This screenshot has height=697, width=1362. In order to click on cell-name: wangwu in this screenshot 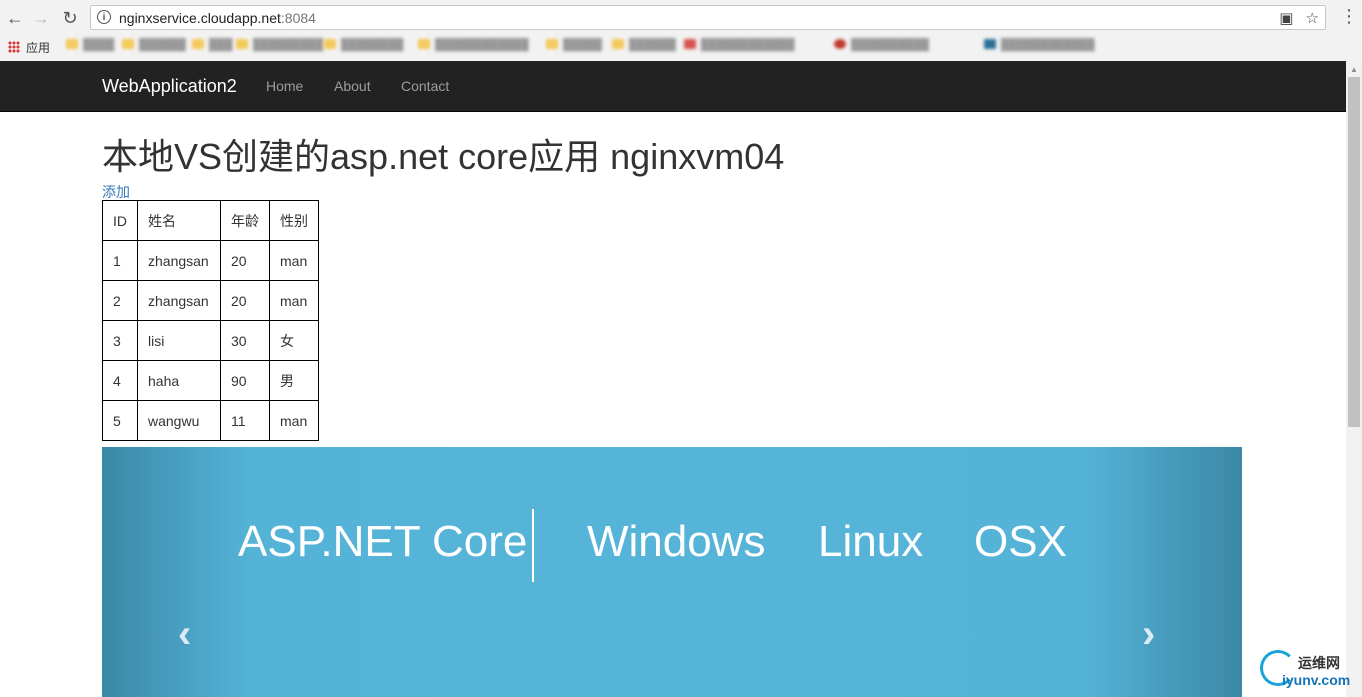, I will do `click(179, 420)`.